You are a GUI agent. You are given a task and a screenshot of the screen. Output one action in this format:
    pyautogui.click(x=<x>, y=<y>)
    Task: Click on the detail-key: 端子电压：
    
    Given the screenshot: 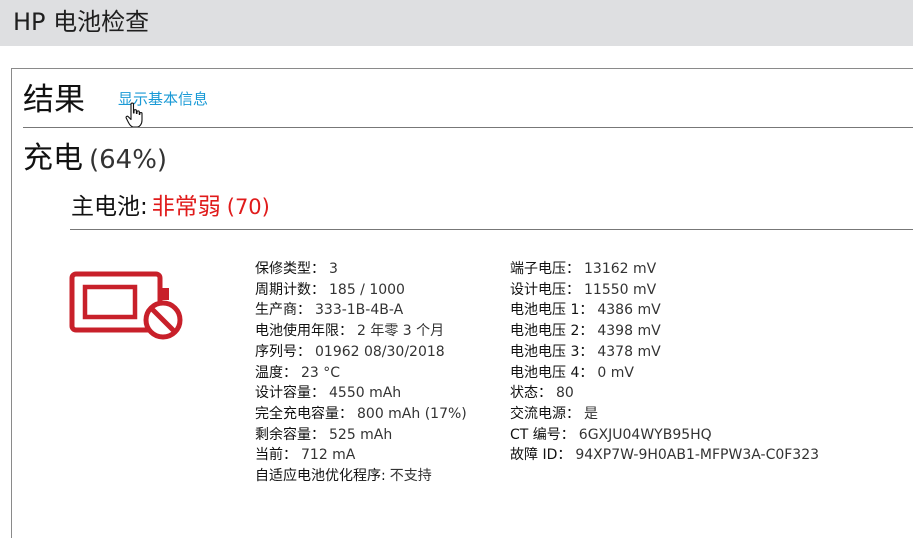 What is the action you would take?
    pyautogui.click(x=545, y=269)
    